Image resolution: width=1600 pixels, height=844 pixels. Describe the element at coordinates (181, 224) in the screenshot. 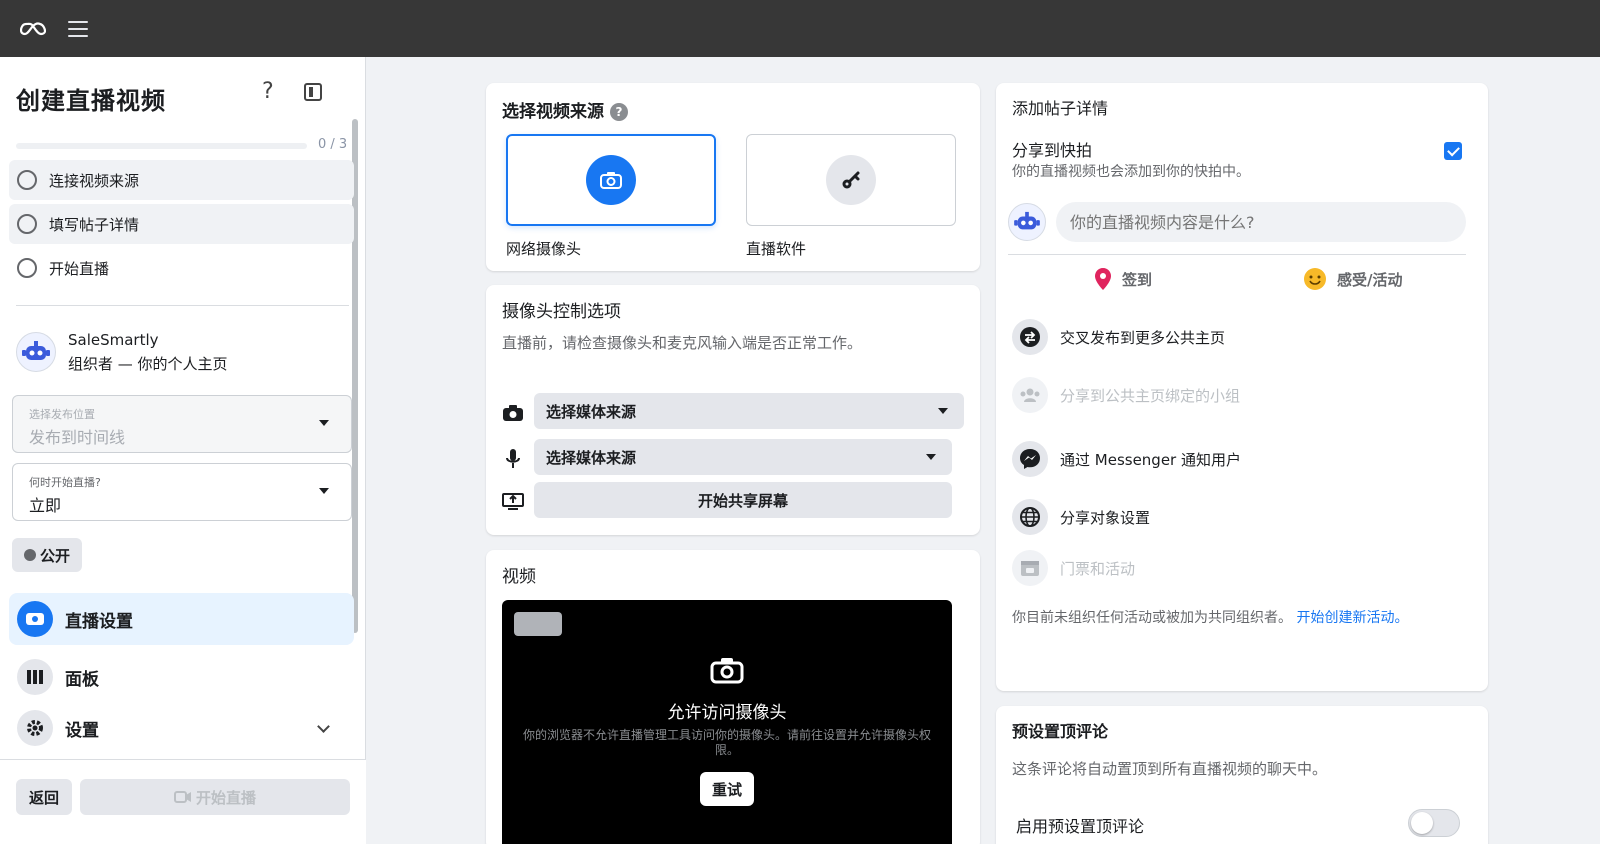

I see `step-post-details: 填写帖子详情` at that location.